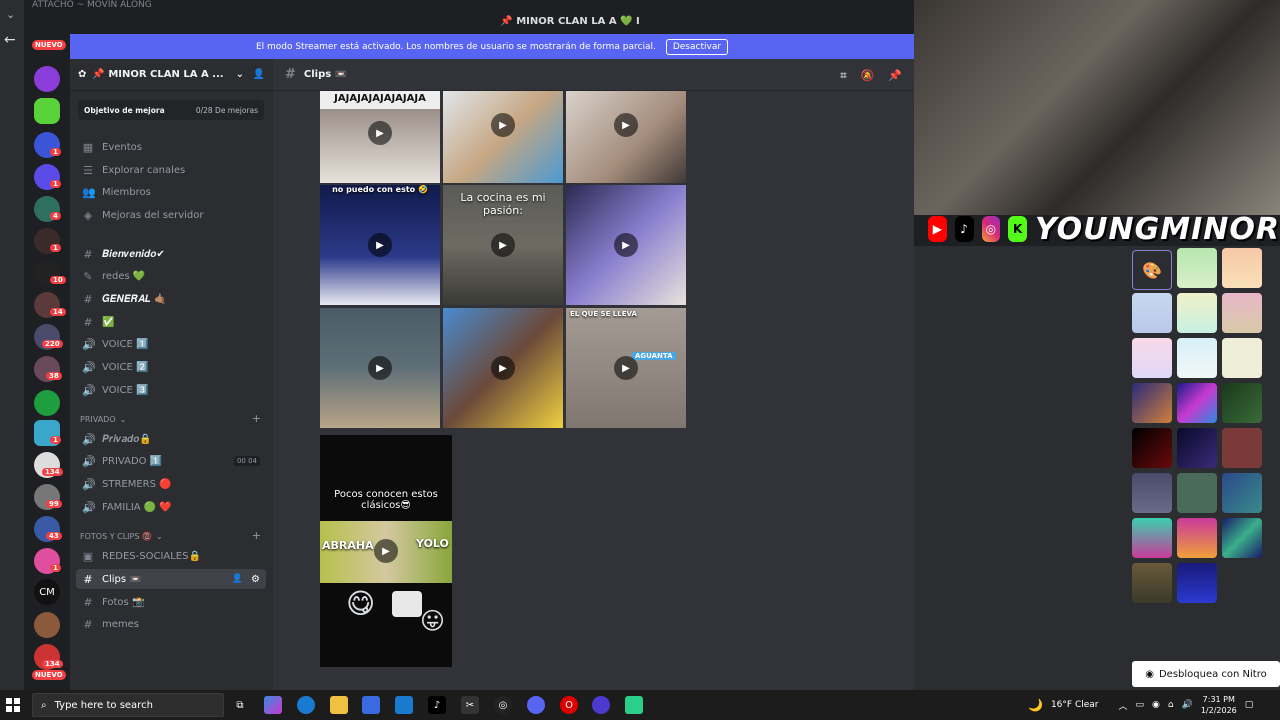 This screenshot has width=1280, height=720. What do you see at coordinates (1140, 705) in the screenshot?
I see `tray-app-icon: ▭` at bounding box center [1140, 705].